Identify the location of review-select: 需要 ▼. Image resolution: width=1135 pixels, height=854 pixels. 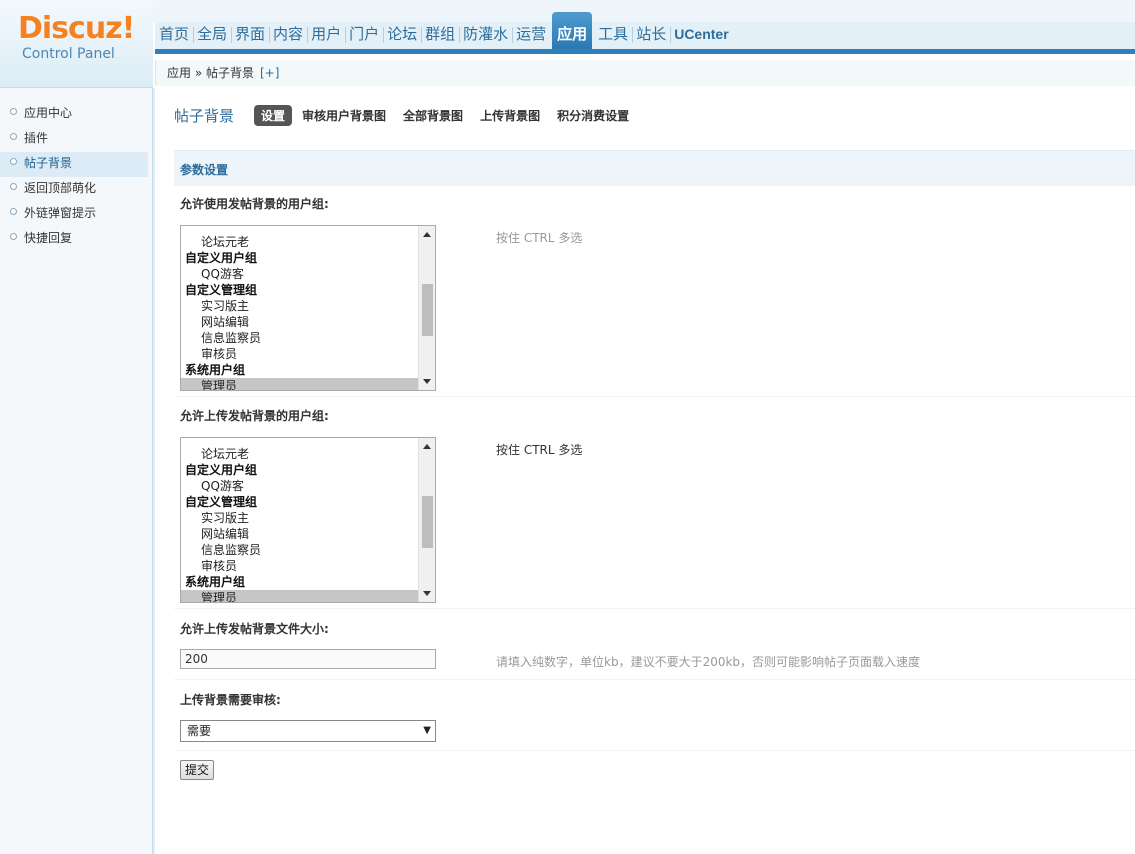
(308, 731).